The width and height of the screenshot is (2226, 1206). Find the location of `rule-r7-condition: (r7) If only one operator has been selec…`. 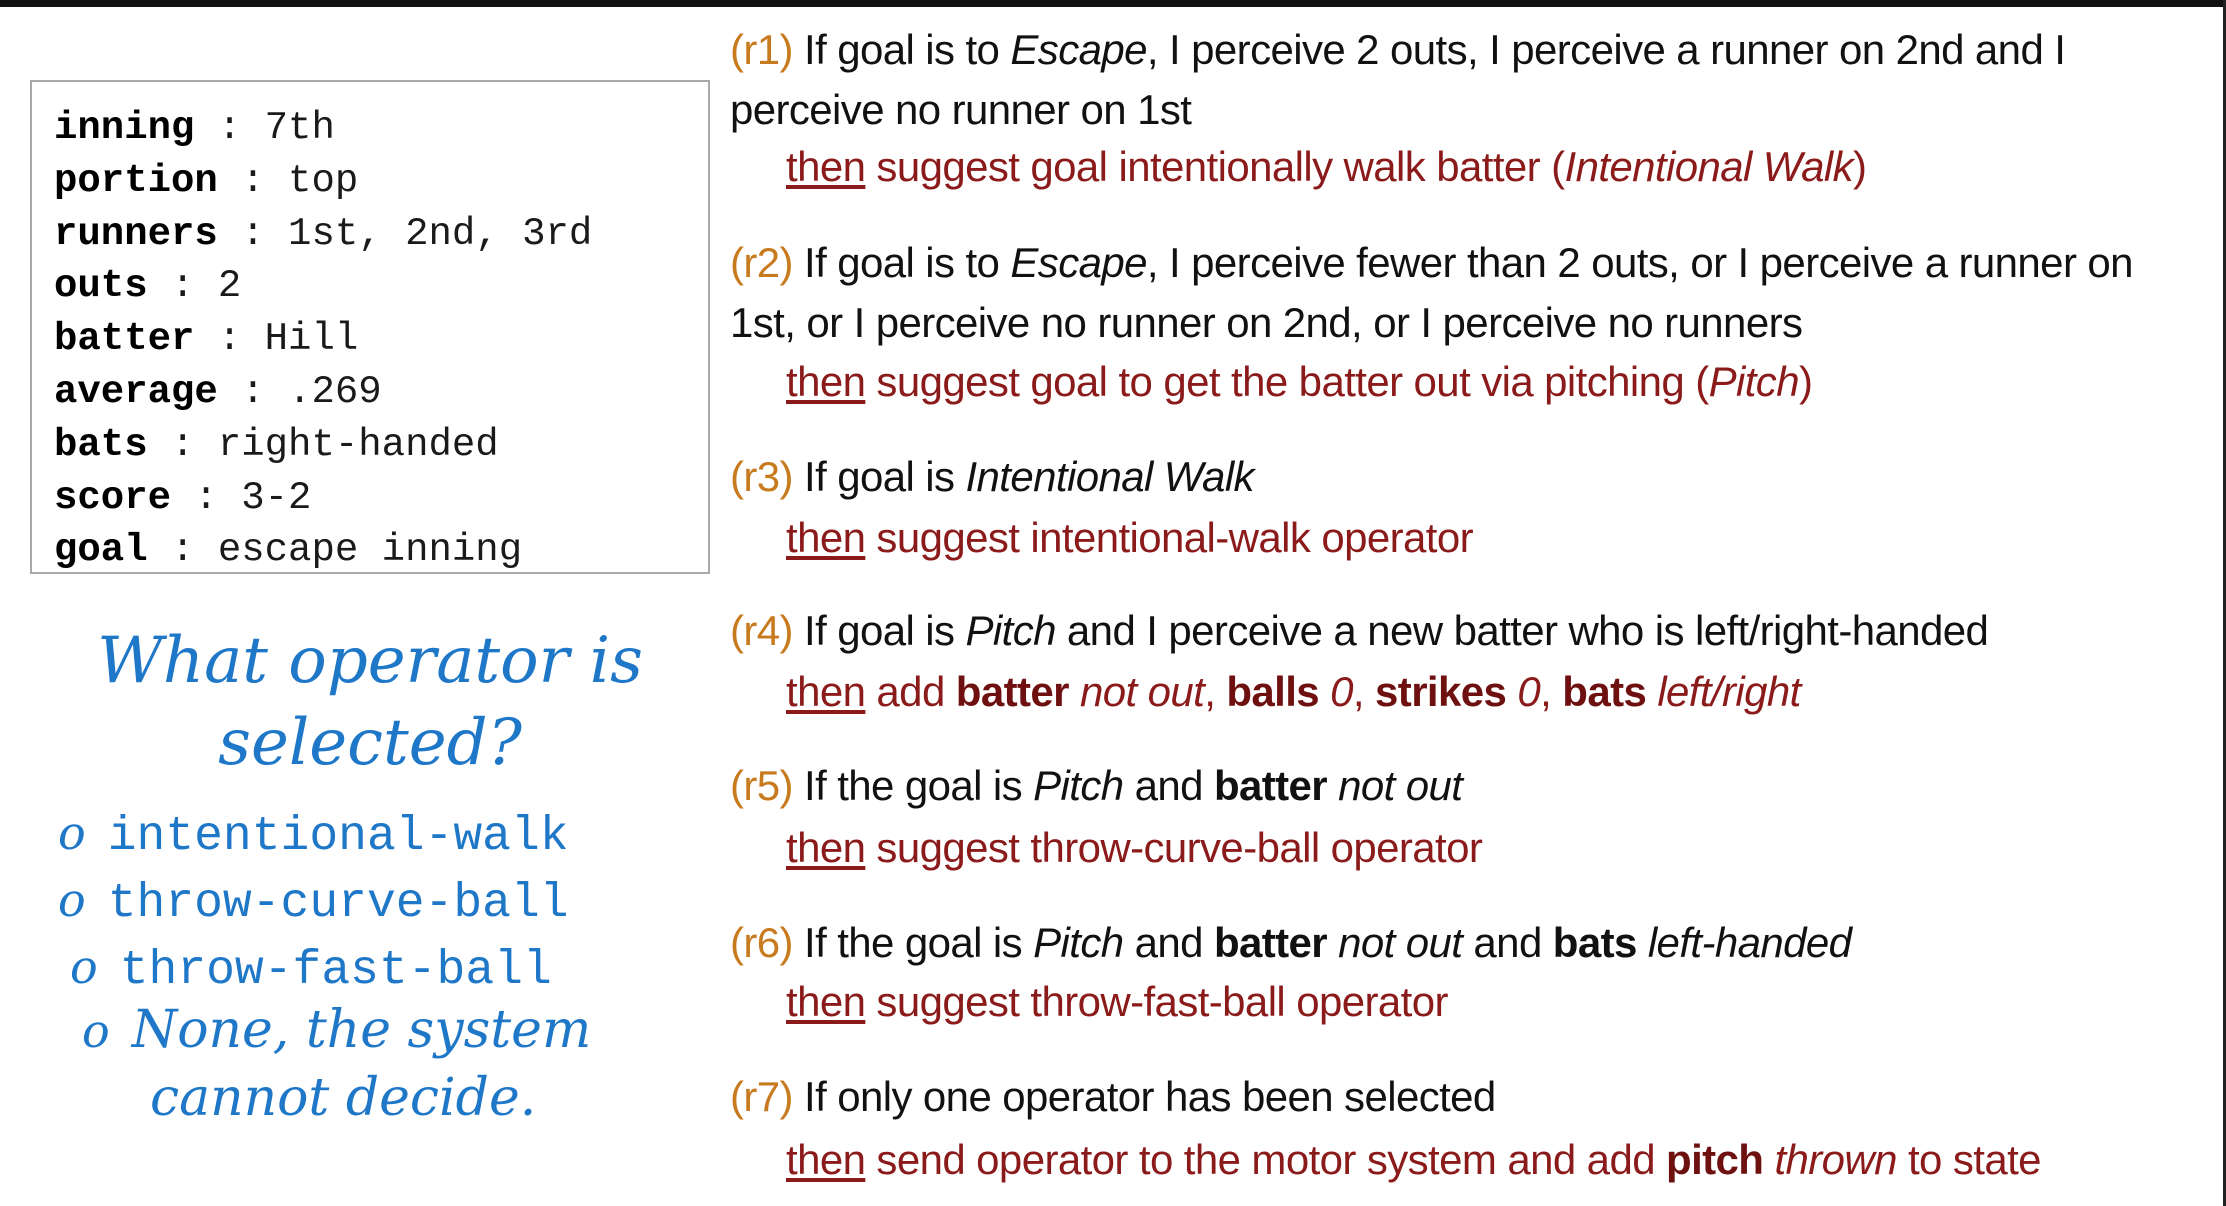

rule-r7-condition: (r7) If only one operator has been selec… is located at coordinates (1113, 1096).